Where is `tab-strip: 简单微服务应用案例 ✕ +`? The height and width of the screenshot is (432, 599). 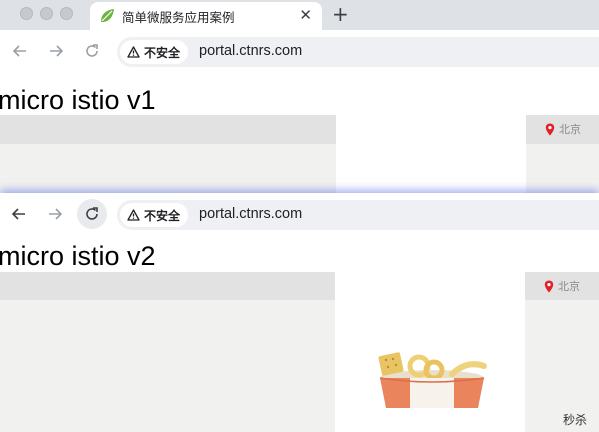
tab-strip: 简单微服务应用案例 ✕ + is located at coordinates (299, 15).